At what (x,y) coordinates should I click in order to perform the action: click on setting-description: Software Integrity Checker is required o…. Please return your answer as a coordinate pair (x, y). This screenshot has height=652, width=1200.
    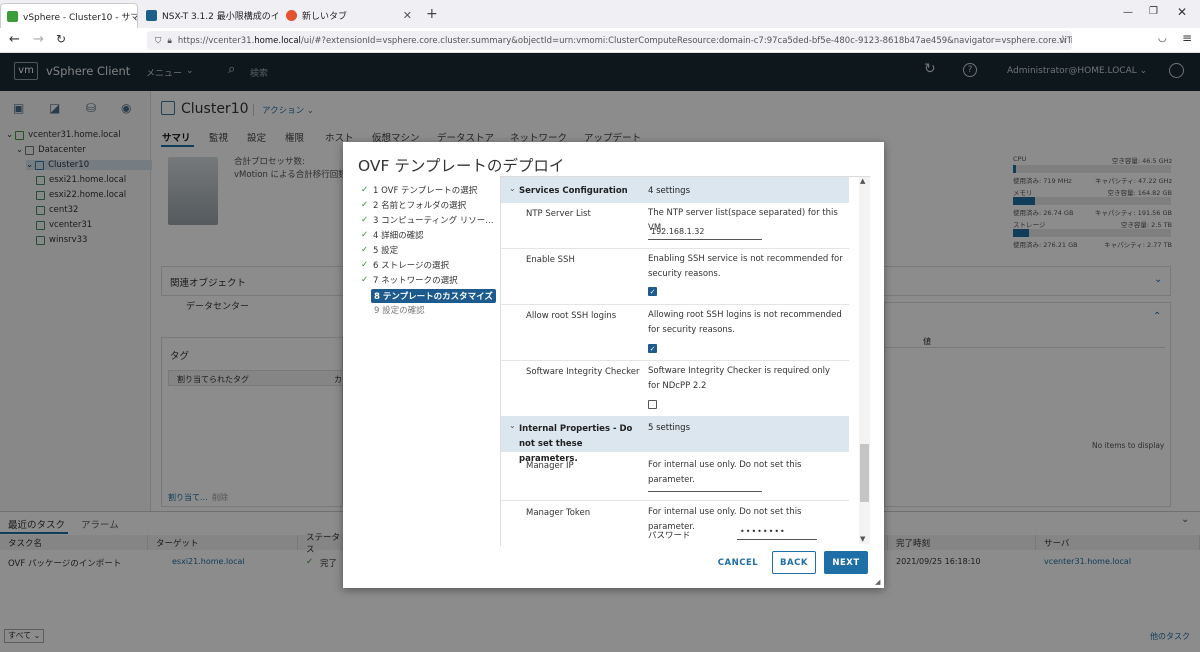
    Looking at the image, I should click on (739, 378).